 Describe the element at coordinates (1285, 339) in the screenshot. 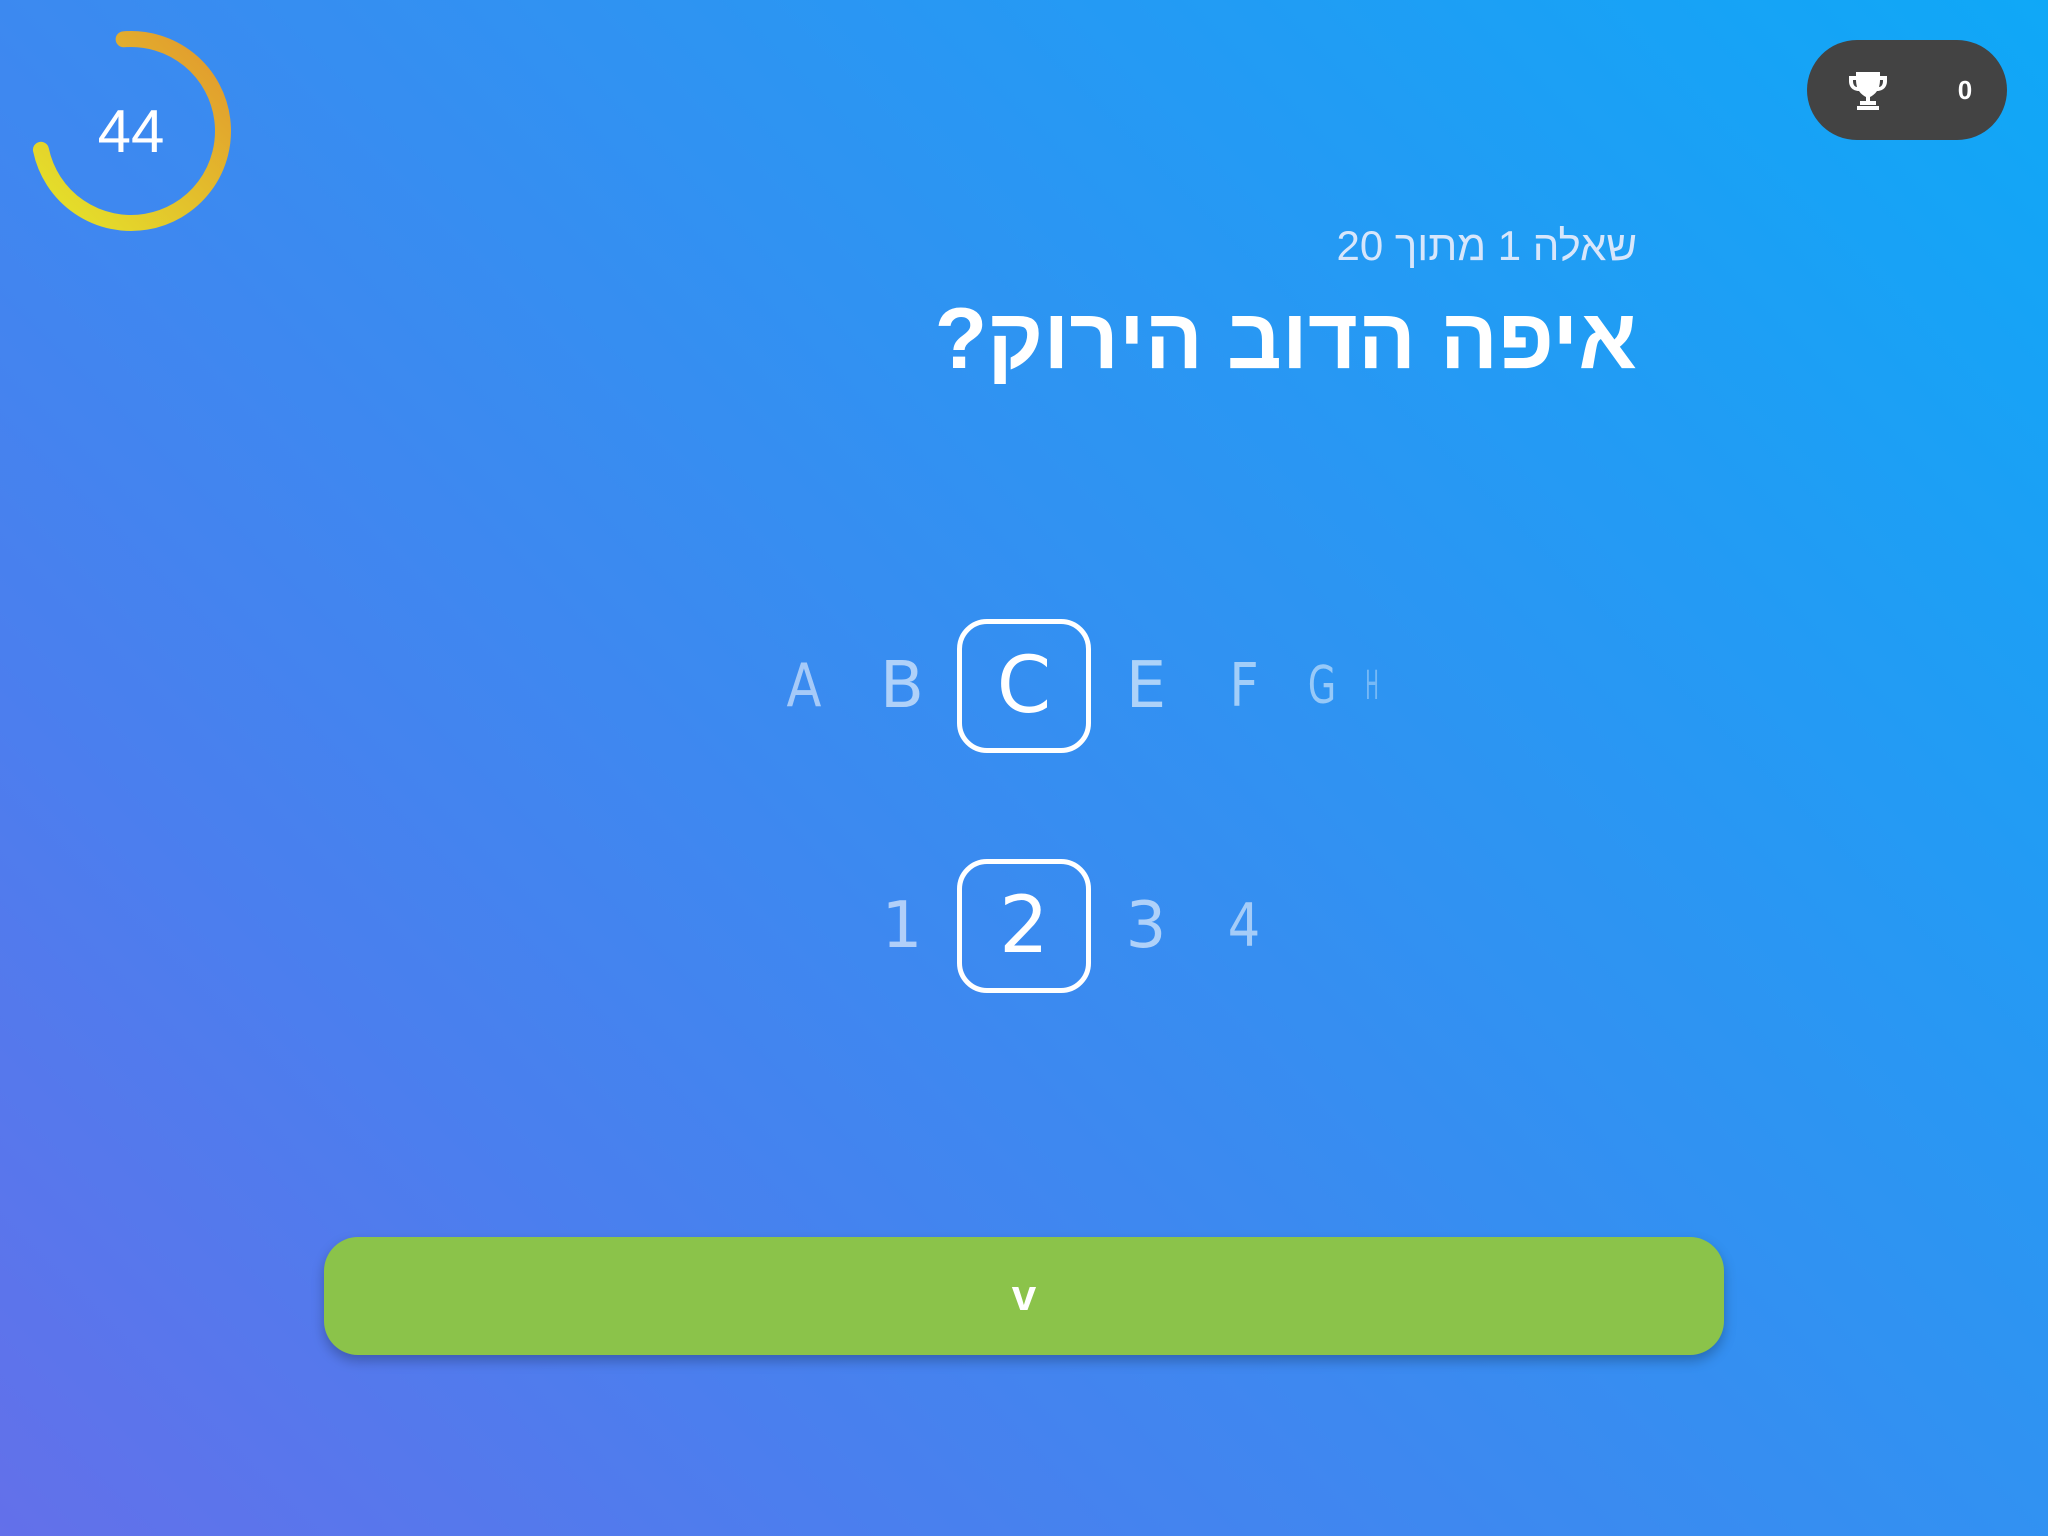

I see `question-text: איפה הדוב הירוק?` at that location.